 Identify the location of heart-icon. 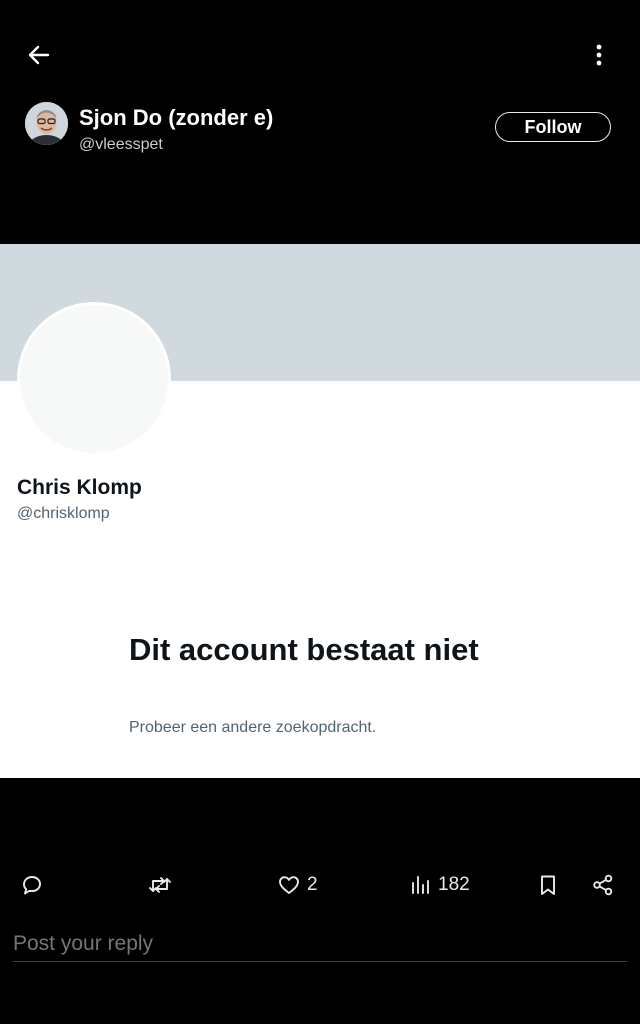
(289, 885).